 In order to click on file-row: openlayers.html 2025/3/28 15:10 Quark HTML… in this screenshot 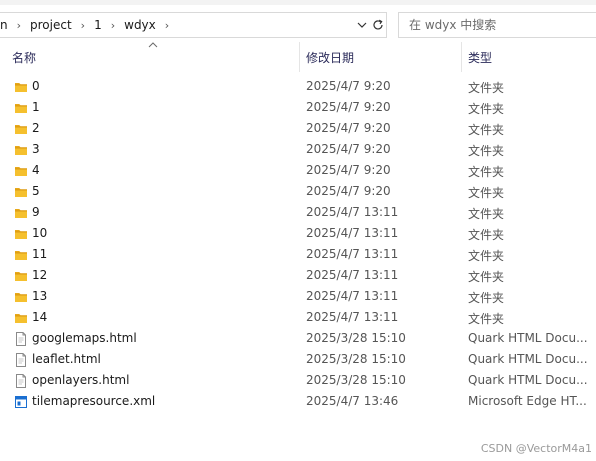, I will do `click(298, 380)`.